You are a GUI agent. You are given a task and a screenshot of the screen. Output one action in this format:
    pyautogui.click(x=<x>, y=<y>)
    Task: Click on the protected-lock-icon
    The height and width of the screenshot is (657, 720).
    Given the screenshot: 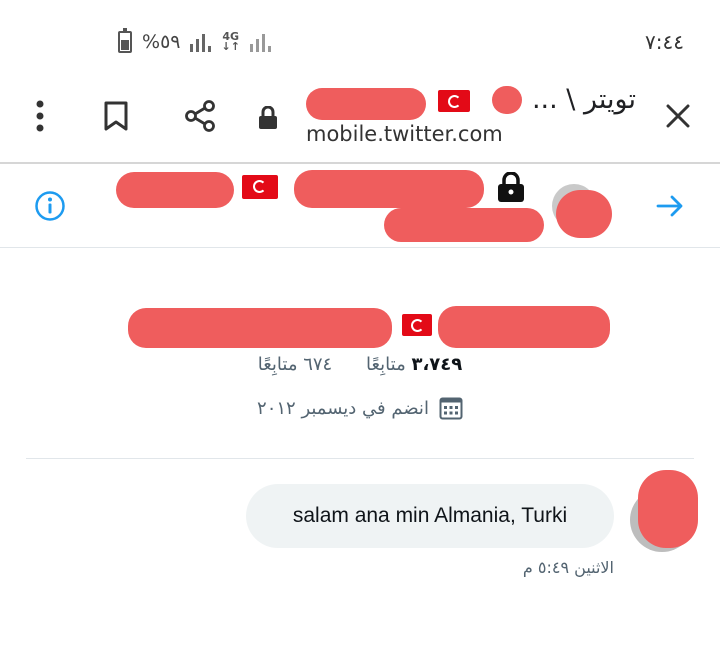 What is the action you would take?
    pyautogui.click(x=512, y=187)
    